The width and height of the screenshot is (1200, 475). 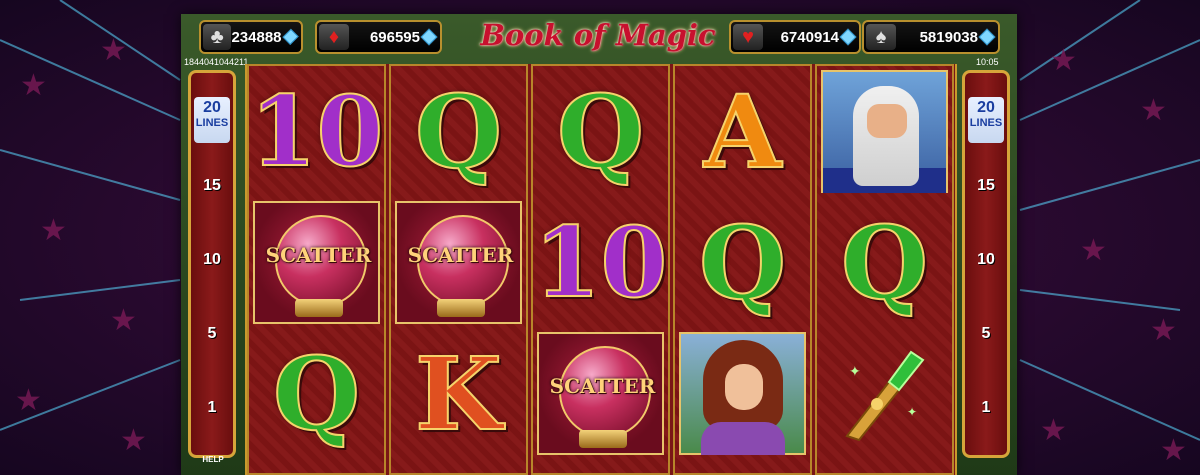 I want to click on game-logo: Book of Magic, so click(x=598, y=35).